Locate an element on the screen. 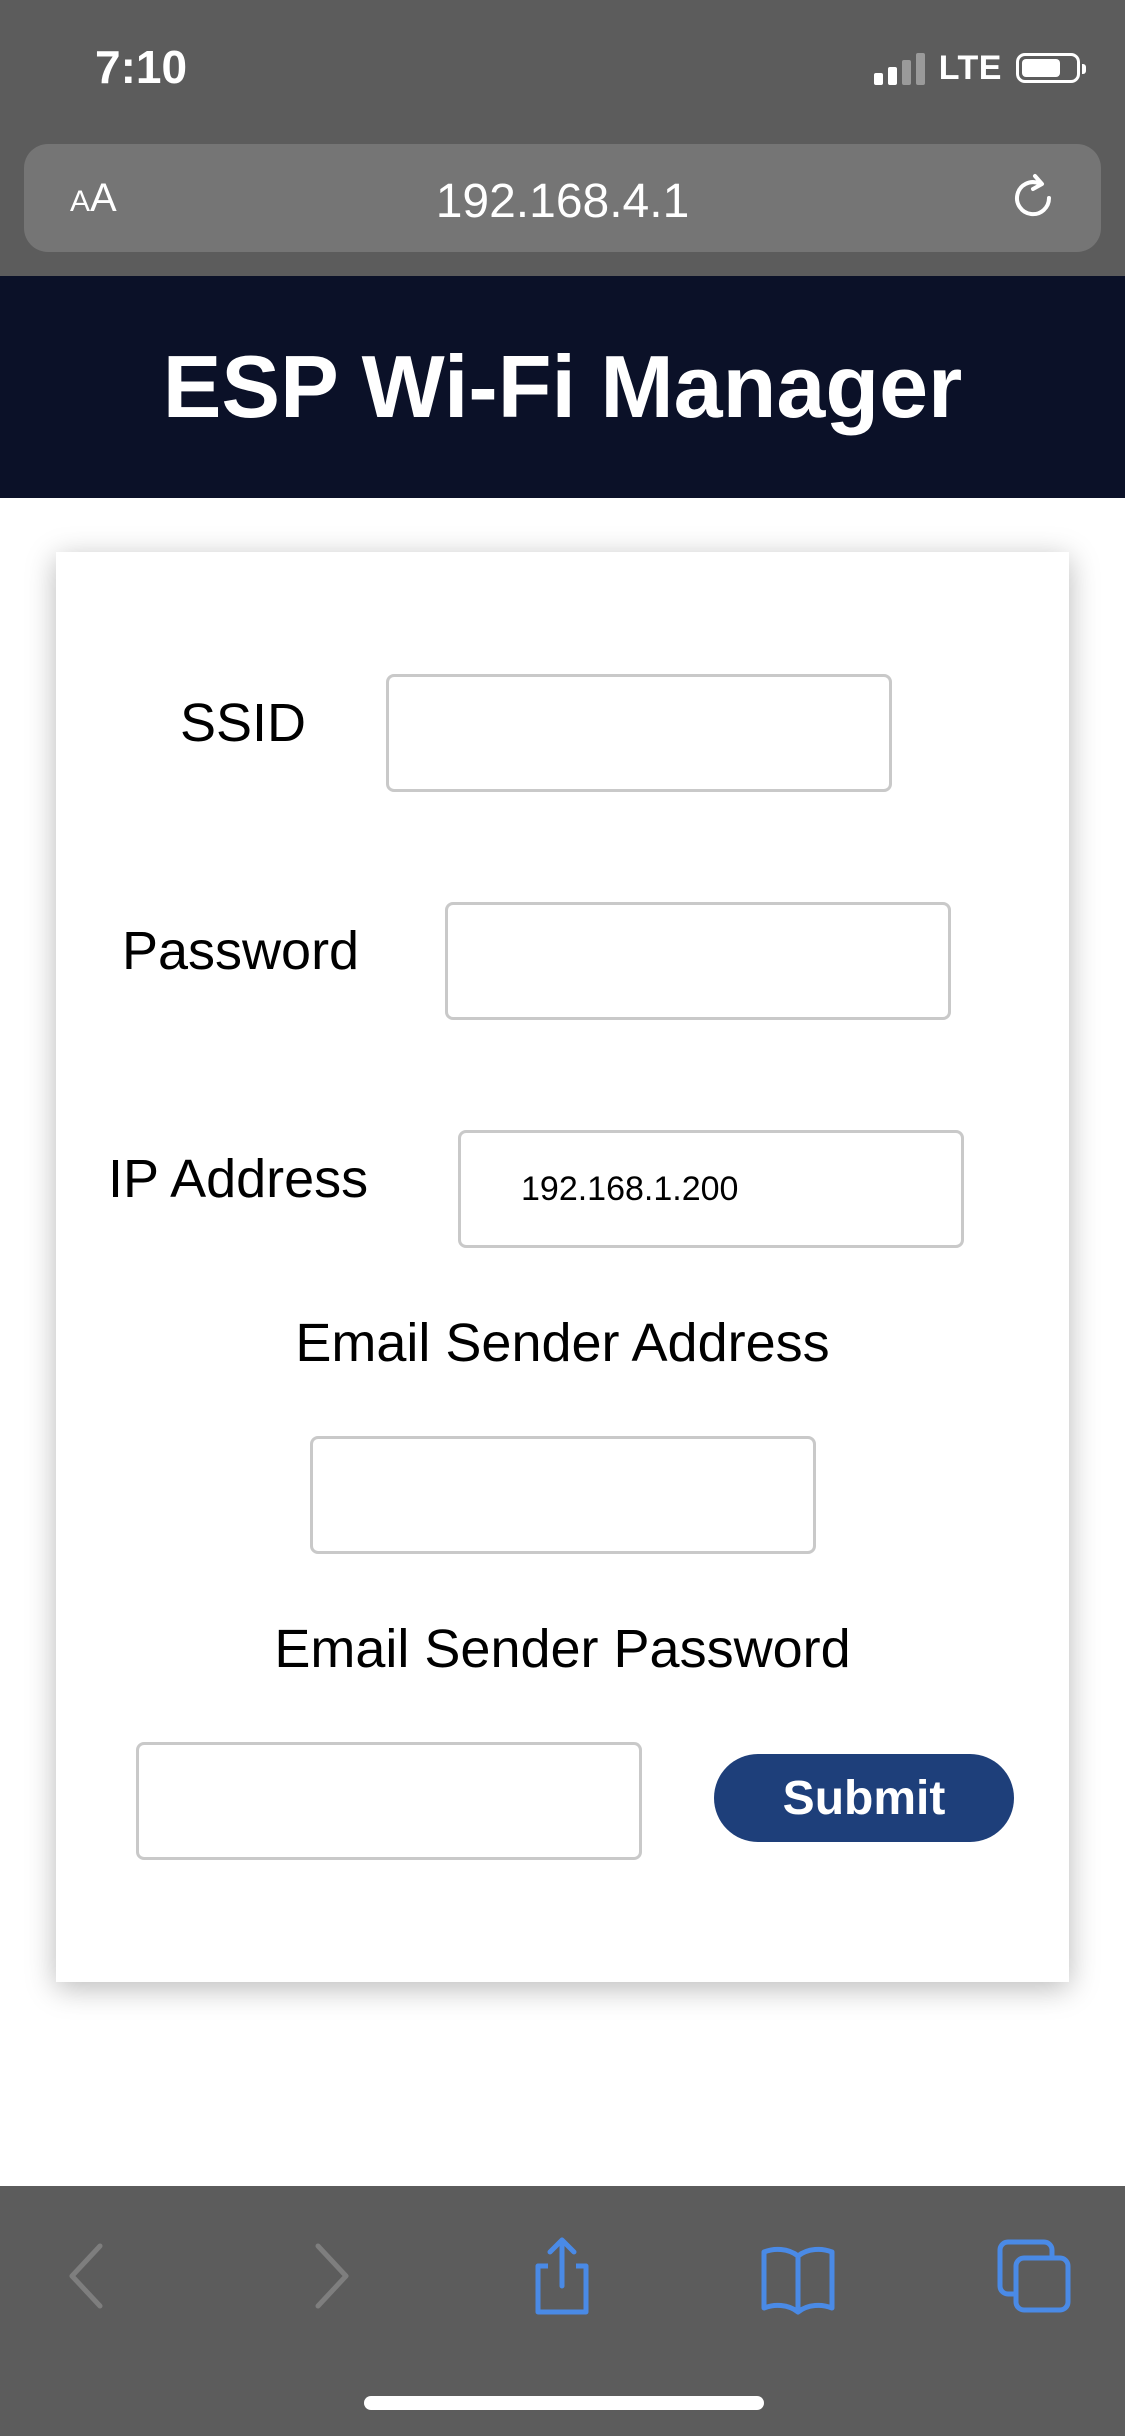 Image resolution: width=1125 pixels, height=2436 pixels. page-header: ESP Wi-Fi Manager is located at coordinates (562, 387).